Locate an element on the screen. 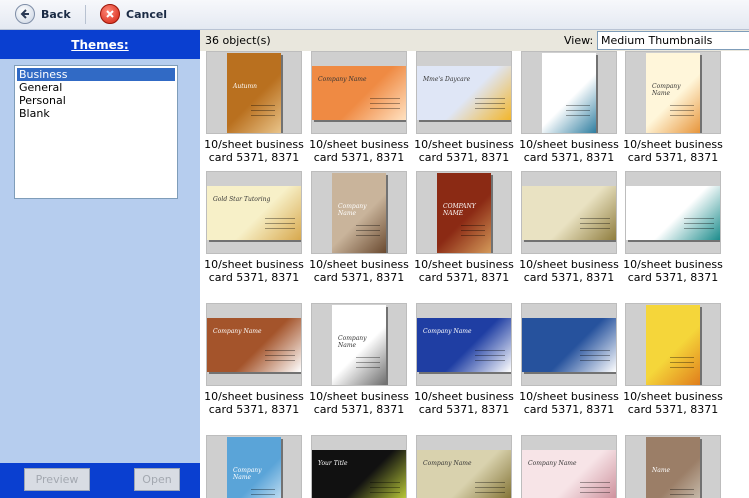  theme-item-blank: Blank is located at coordinates (96, 113).